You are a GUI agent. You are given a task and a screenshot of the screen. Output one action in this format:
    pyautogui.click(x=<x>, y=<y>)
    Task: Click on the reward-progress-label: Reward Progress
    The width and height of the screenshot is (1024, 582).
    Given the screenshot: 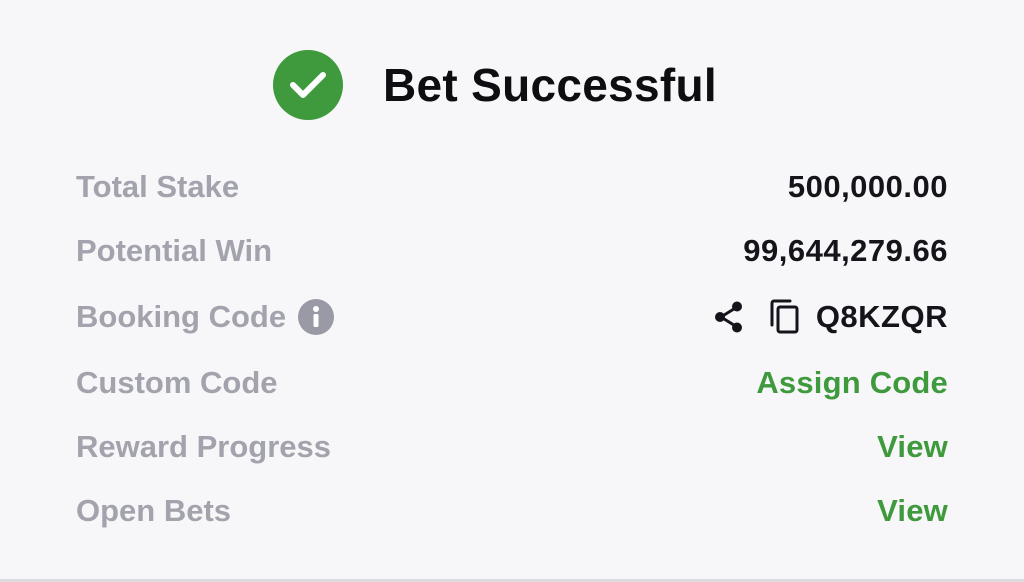 What is the action you would take?
    pyautogui.click(x=203, y=446)
    